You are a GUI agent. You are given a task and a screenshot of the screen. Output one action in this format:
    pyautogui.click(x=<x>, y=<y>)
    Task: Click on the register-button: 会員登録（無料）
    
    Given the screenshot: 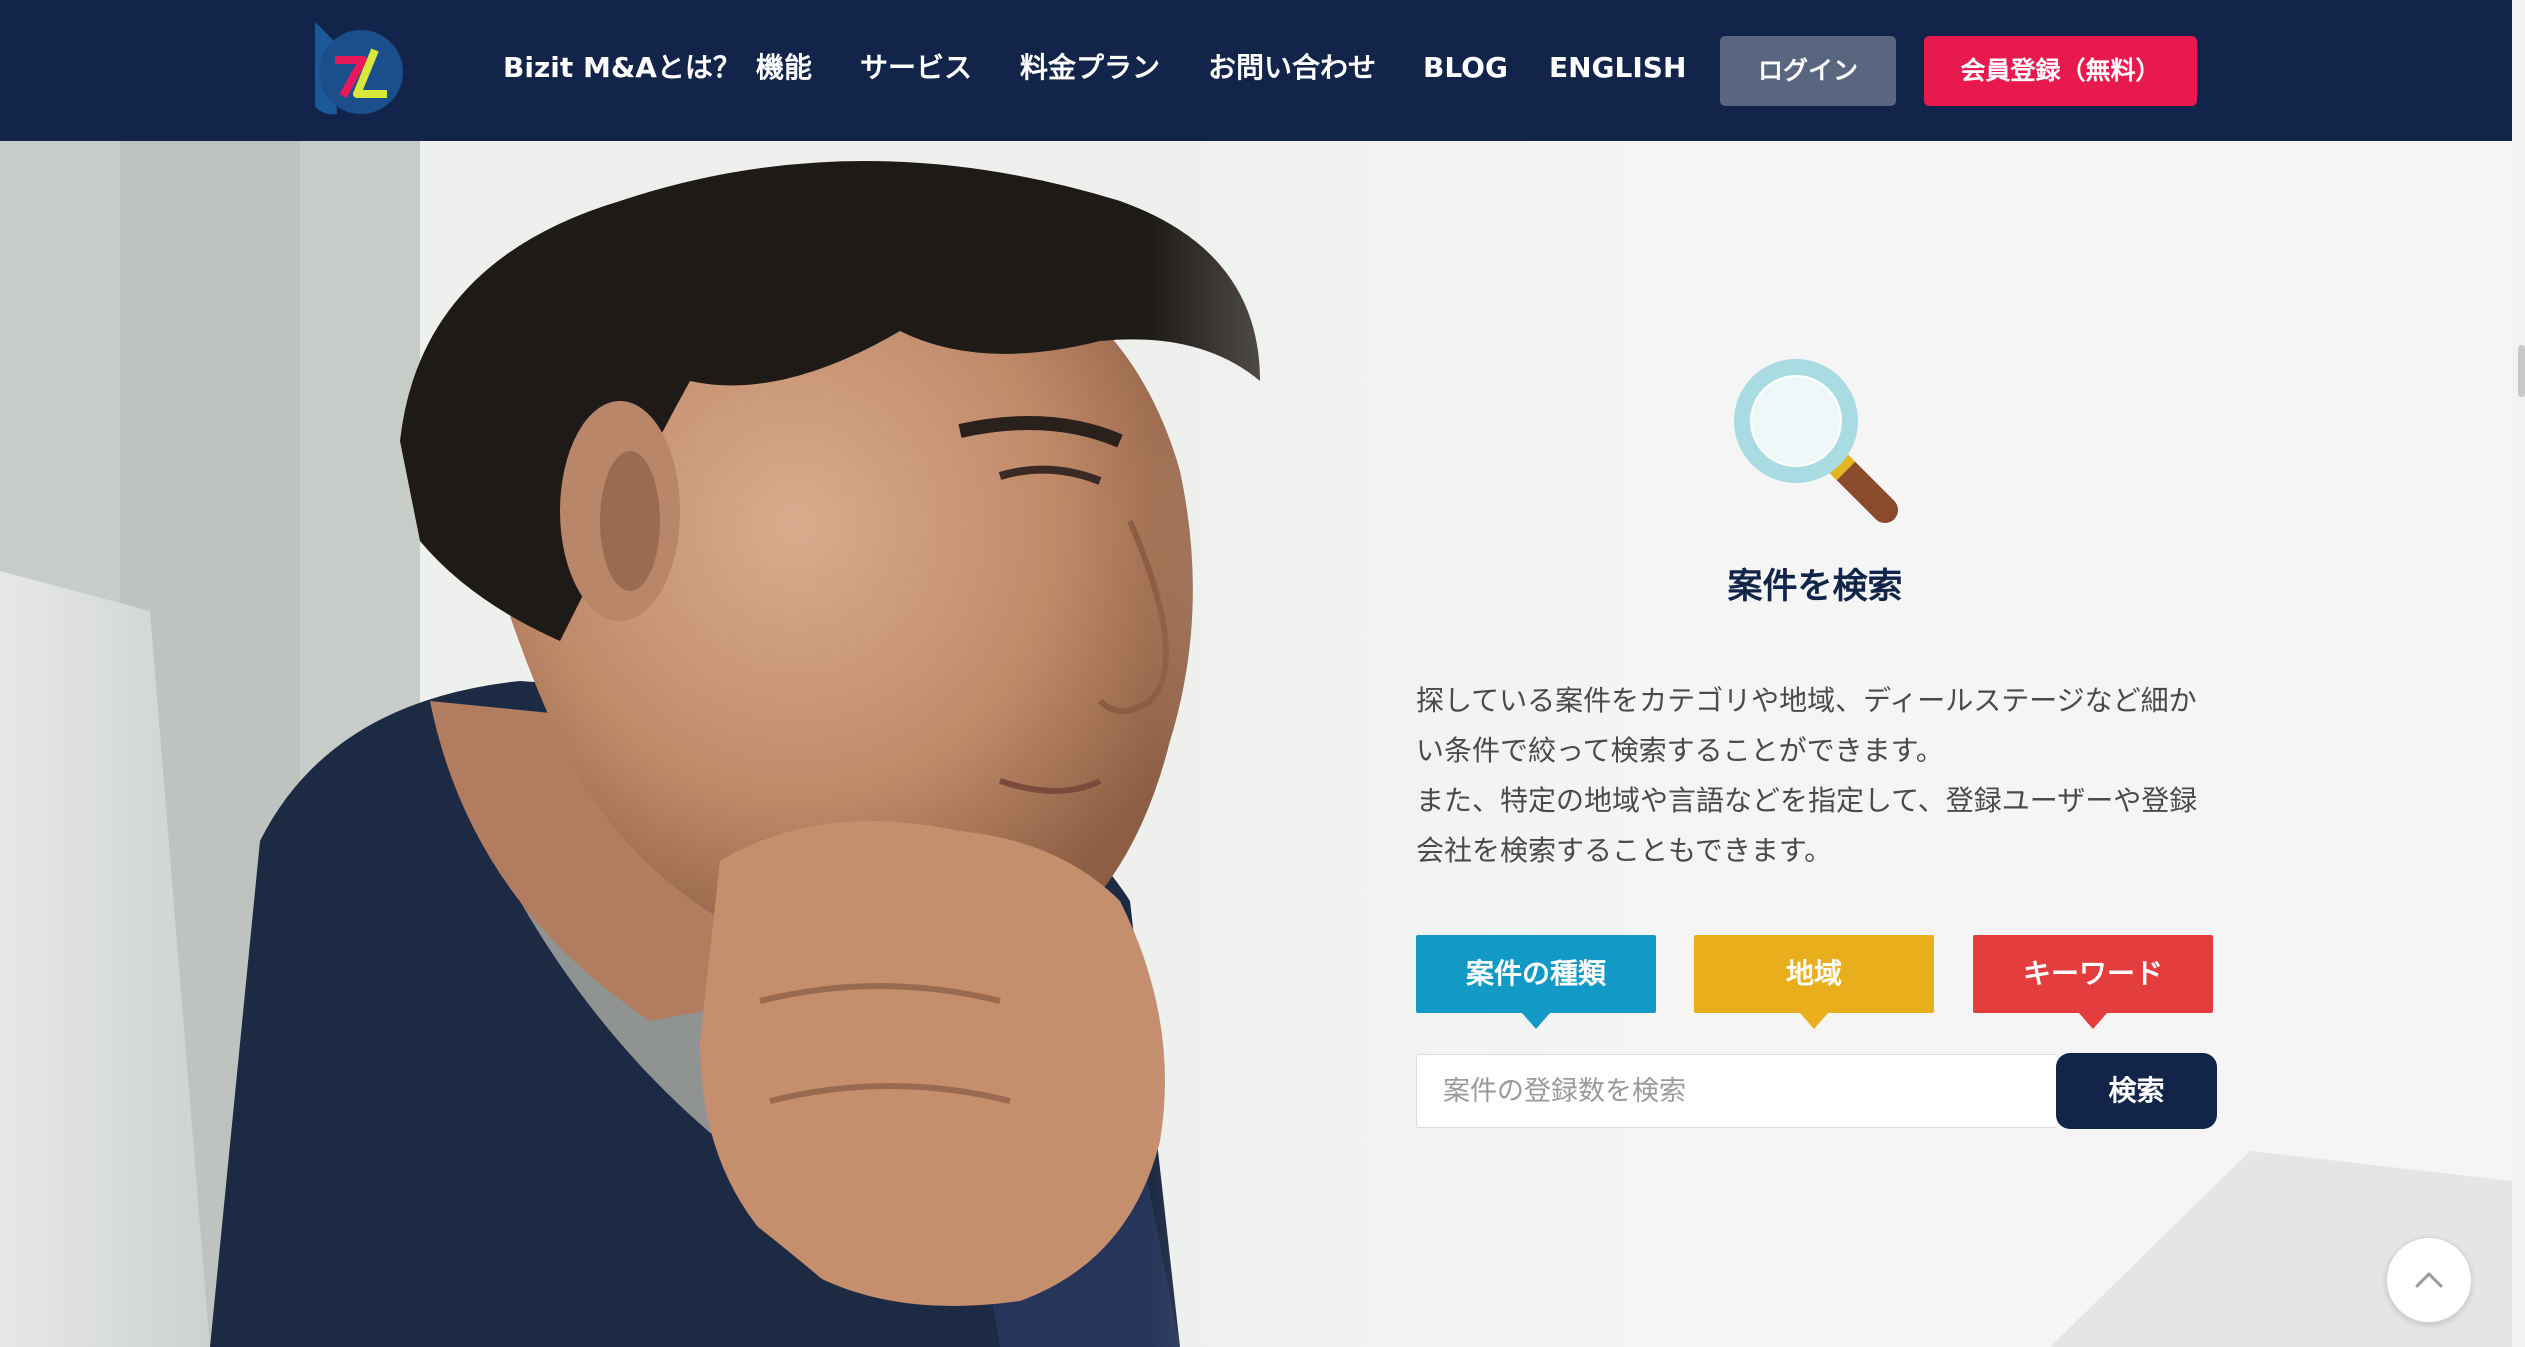 What is the action you would take?
    pyautogui.click(x=2060, y=71)
    